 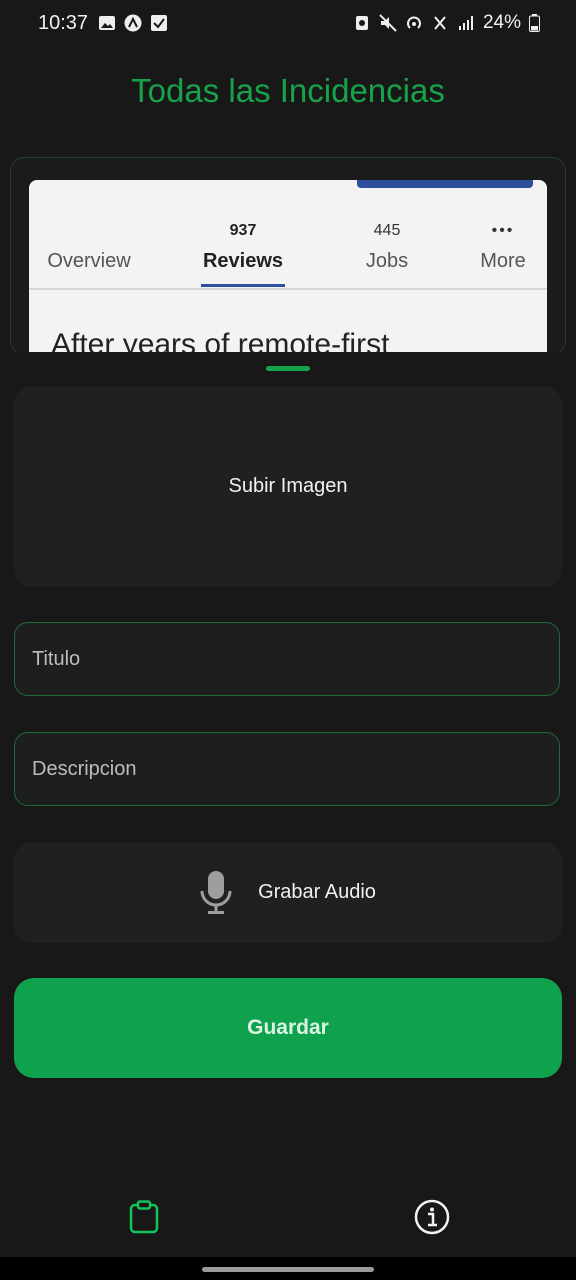 I want to click on record-audio-label: Grabar Audio, so click(x=317, y=892).